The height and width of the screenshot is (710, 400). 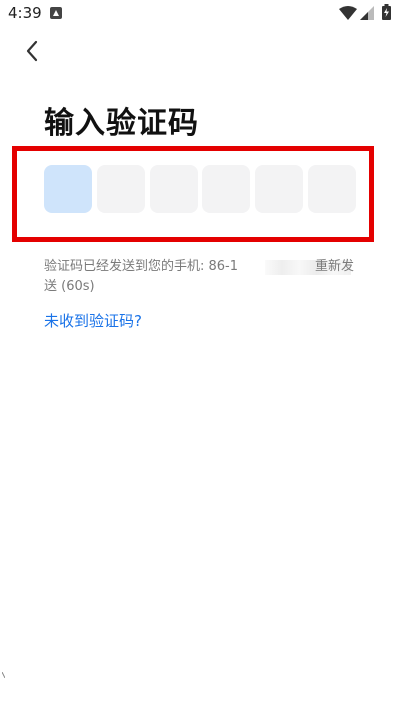 What do you see at coordinates (3, 675) in the screenshot?
I see `edge-marker` at bounding box center [3, 675].